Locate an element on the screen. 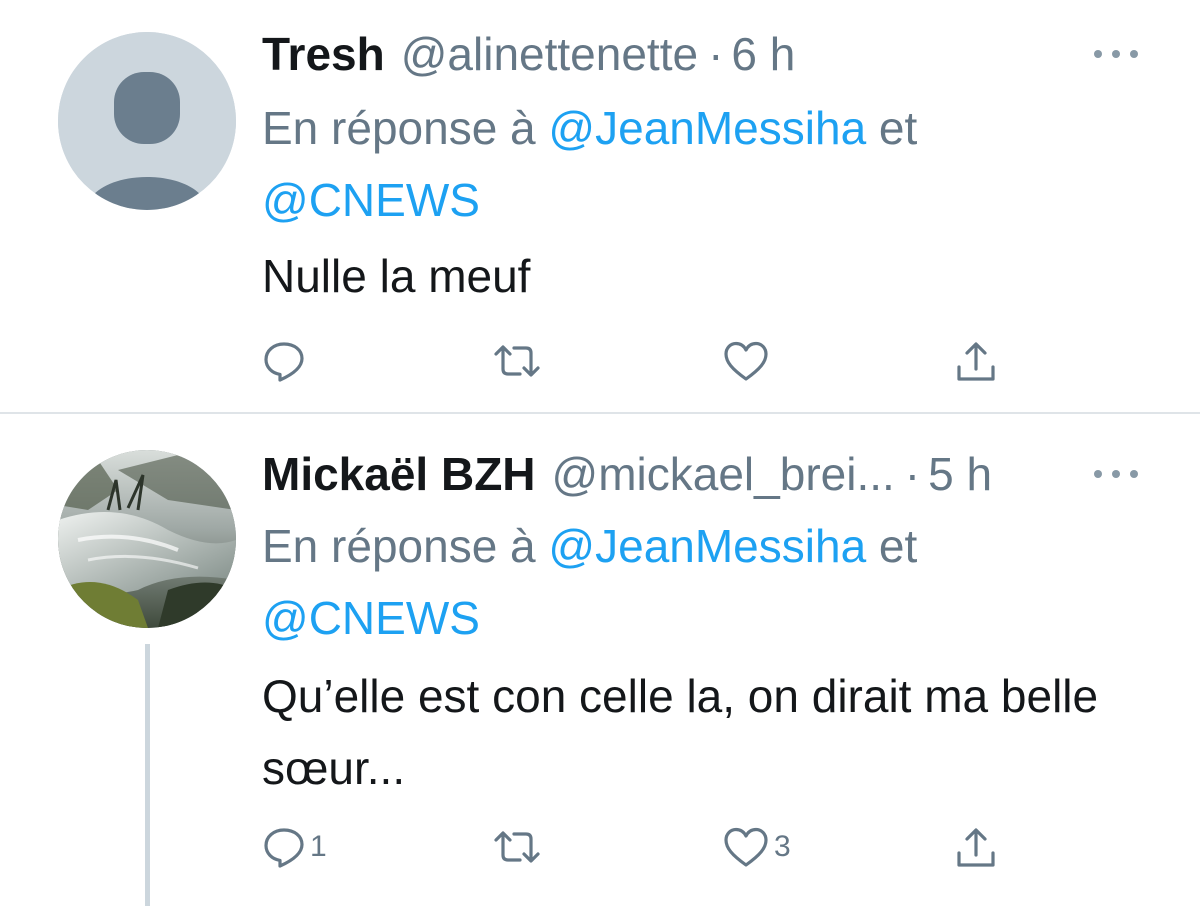 The image size is (1200, 906). tweet-header: Tresh @alinettenette · 6 h is located at coordinates (528, 54).